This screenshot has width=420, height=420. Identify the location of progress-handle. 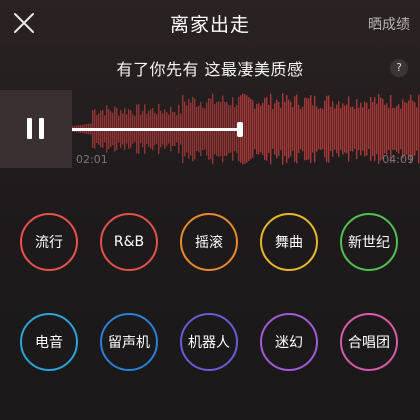
(240, 129).